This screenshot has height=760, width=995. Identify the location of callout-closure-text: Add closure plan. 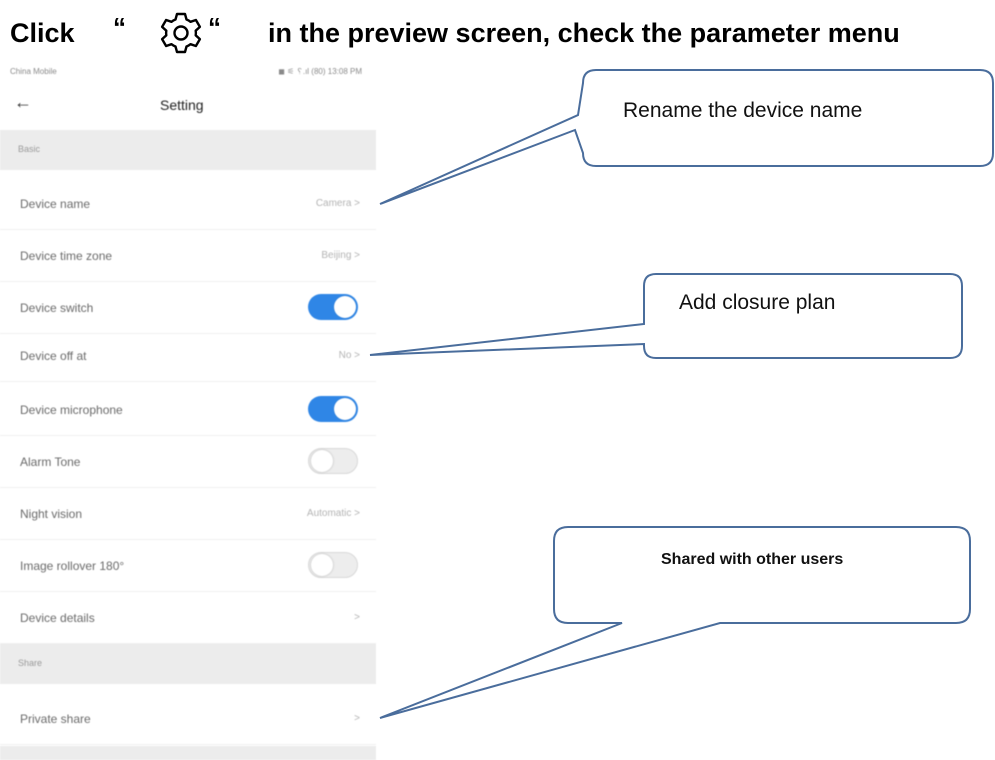
(757, 302).